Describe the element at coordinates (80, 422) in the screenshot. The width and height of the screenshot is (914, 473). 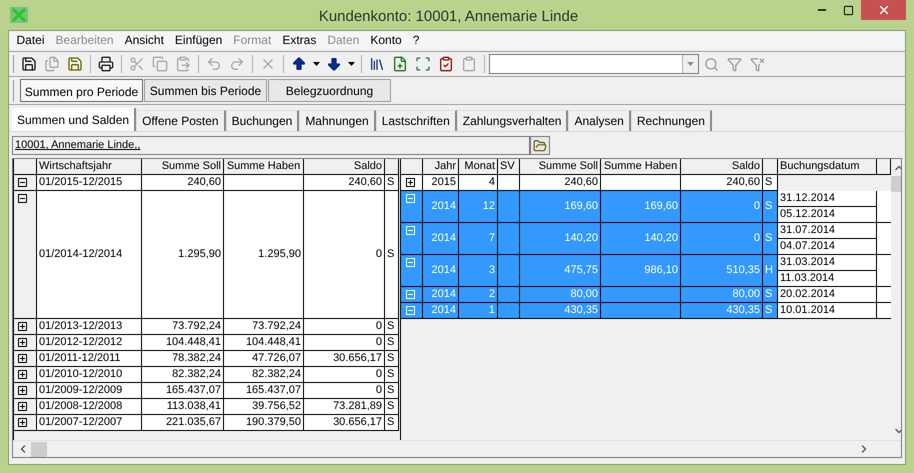
I see `table-cell-text: 01/2007-12/2007` at that location.